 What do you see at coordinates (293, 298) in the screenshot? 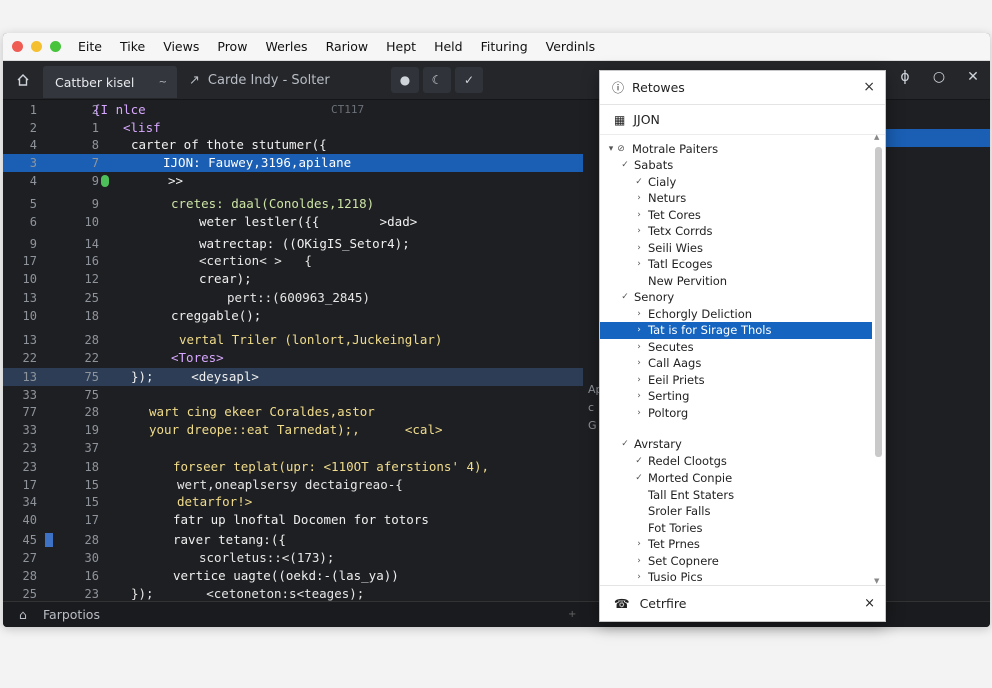
I see `code-line: 13 25 pert::(600963_2845)` at bounding box center [293, 298].